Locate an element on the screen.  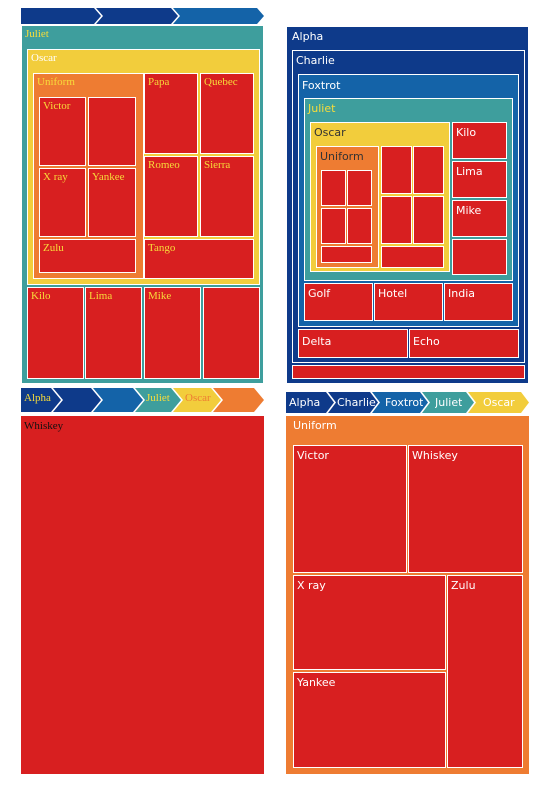
label-tango: Tango is located at coordinates (162, 248).